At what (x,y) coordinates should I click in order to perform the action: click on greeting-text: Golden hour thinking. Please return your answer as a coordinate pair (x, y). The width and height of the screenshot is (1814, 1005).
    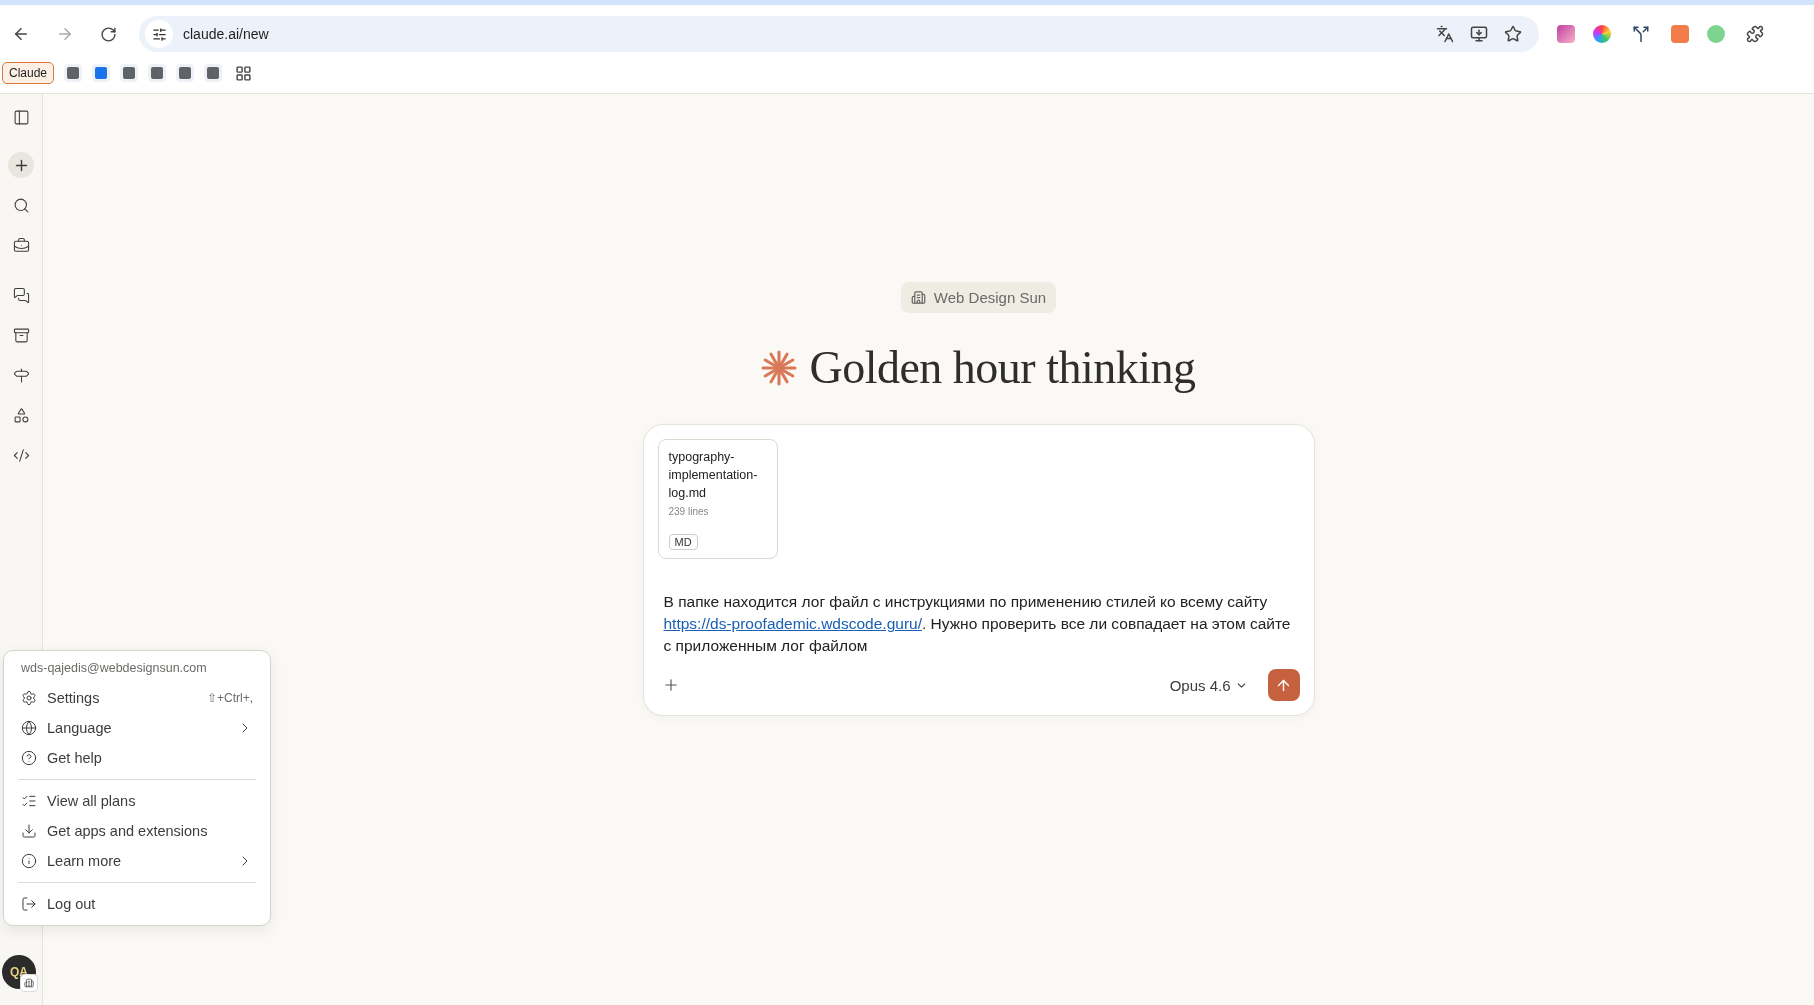
    Looking at the image, I should click on (1002, 367).